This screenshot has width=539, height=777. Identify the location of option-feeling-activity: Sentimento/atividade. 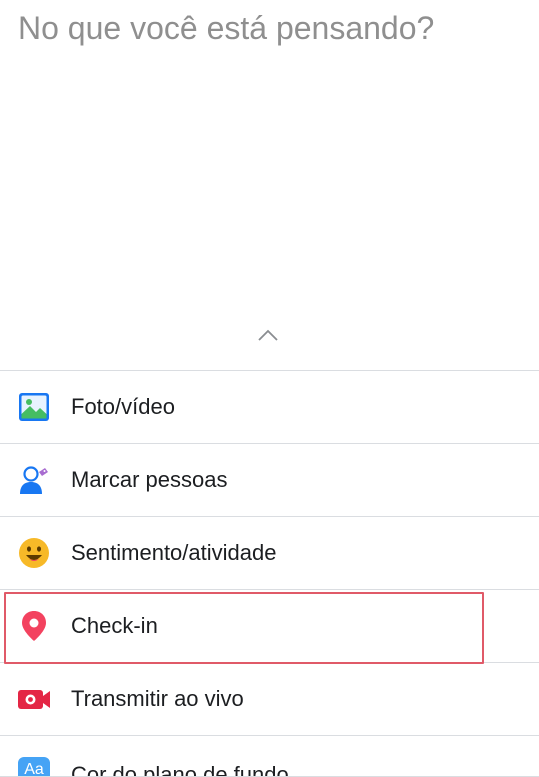
(269, 553).